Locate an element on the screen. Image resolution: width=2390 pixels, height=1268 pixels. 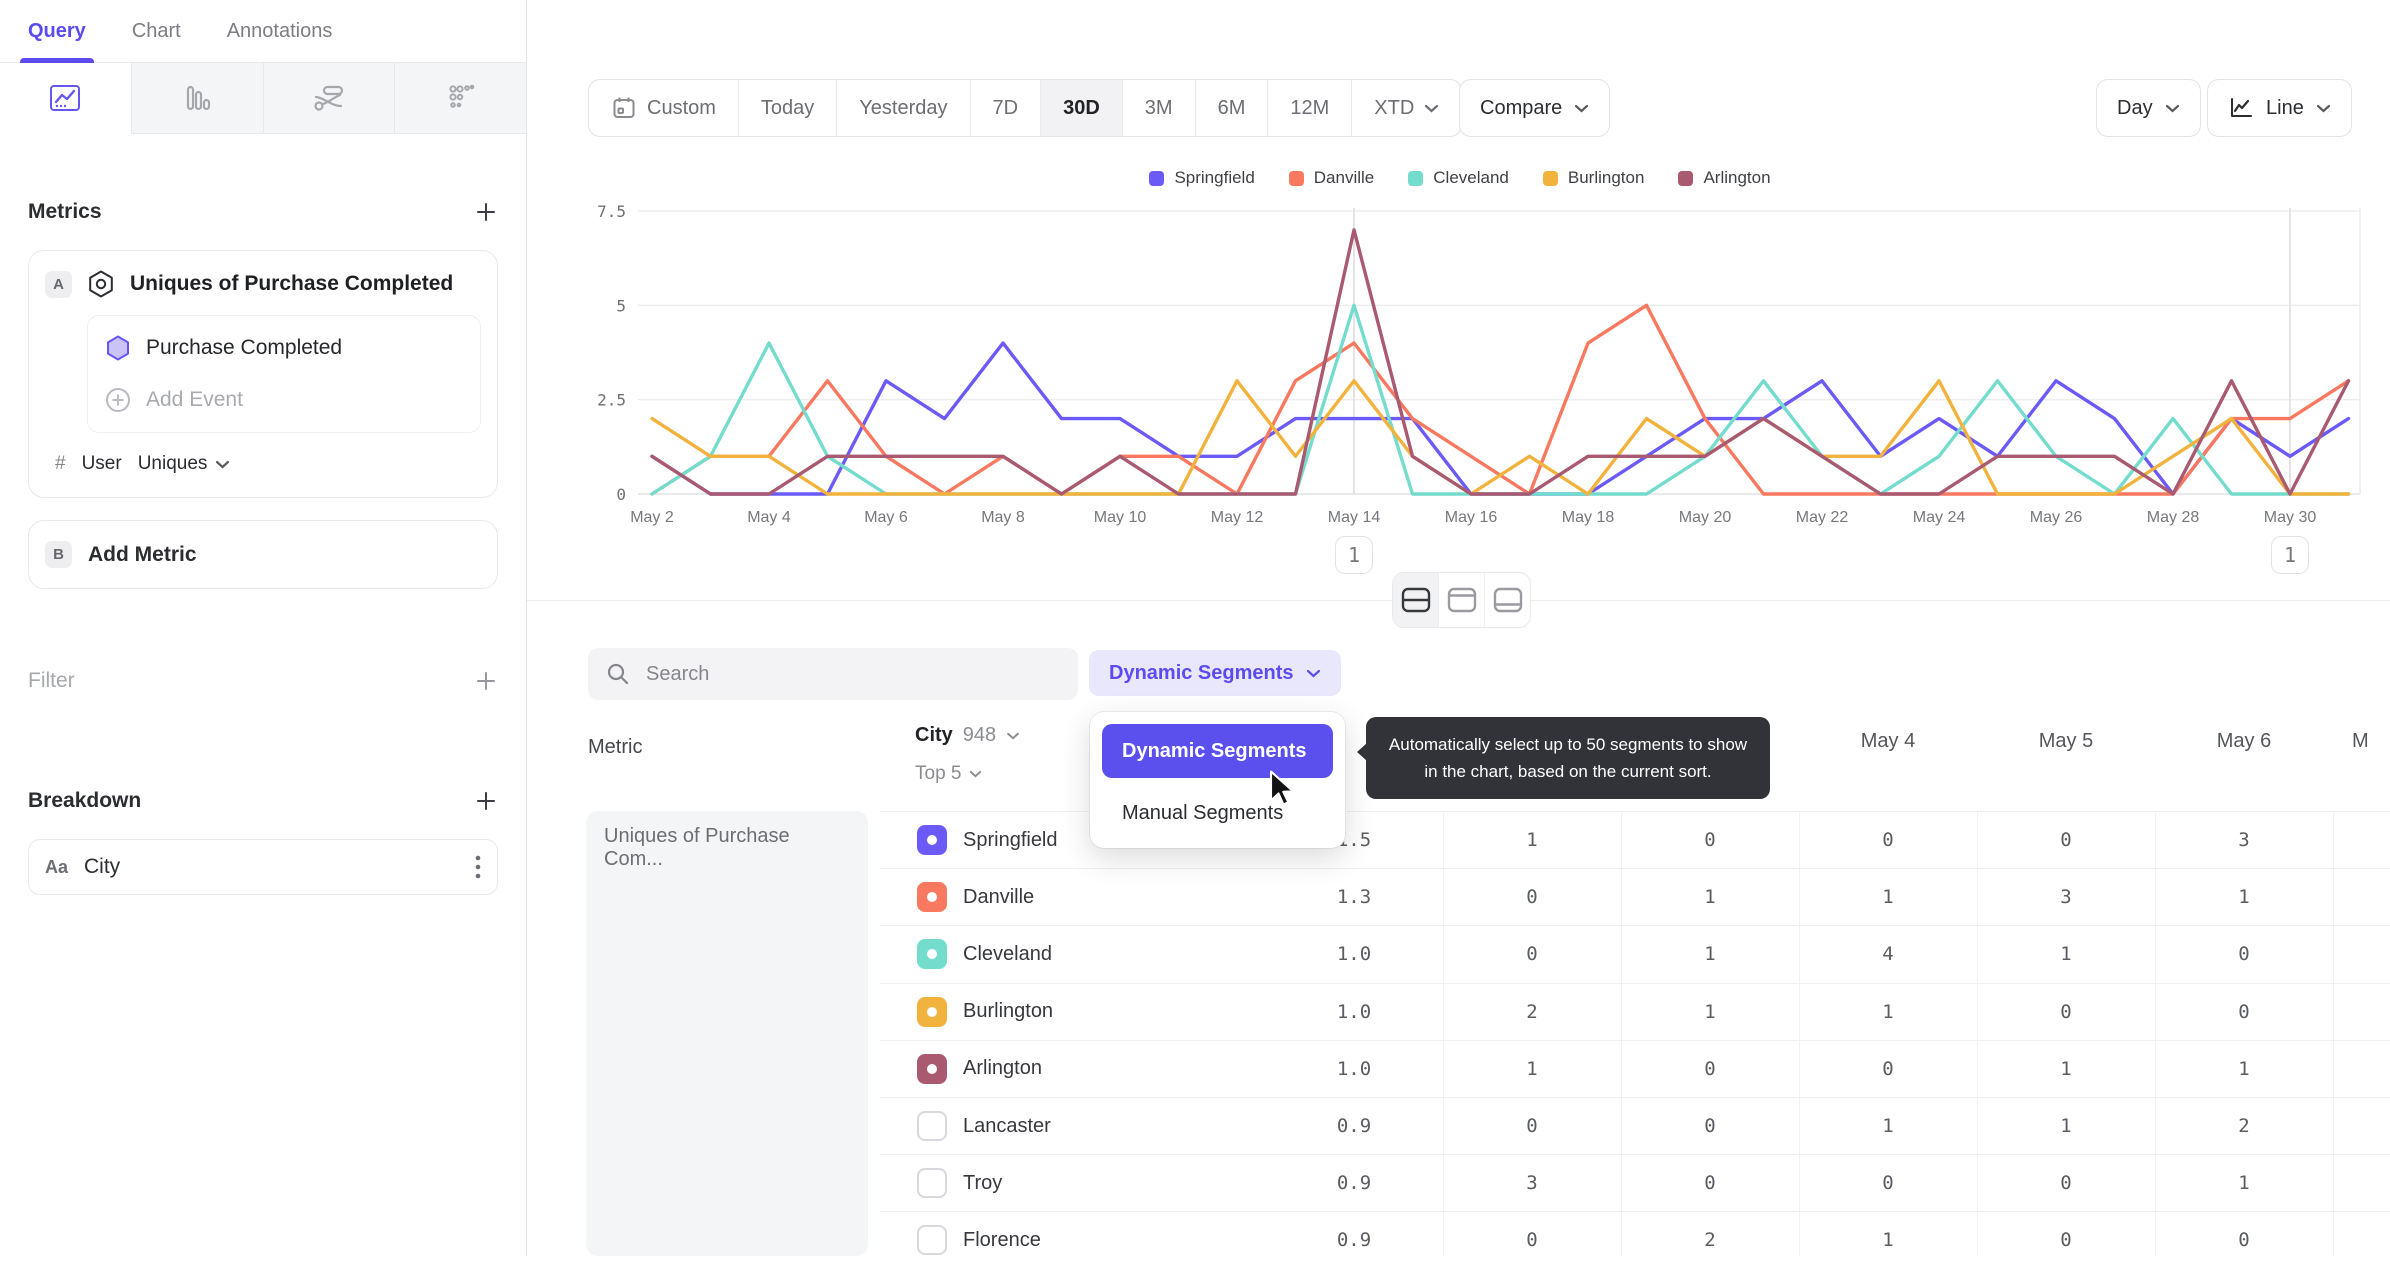
svg-text: 0 is located at coordinates (621, 494).